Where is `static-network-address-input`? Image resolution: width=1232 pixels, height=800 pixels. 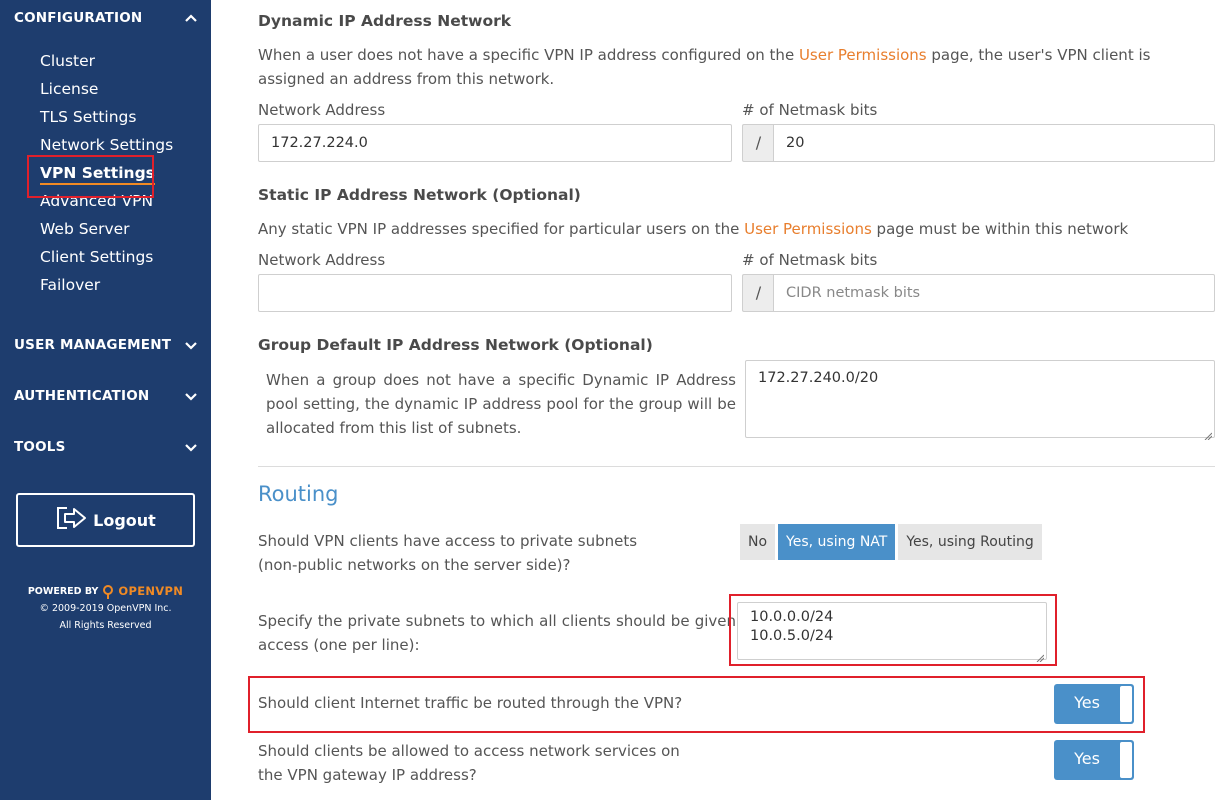
static-network-address-input is located at coordinates (495, 293).